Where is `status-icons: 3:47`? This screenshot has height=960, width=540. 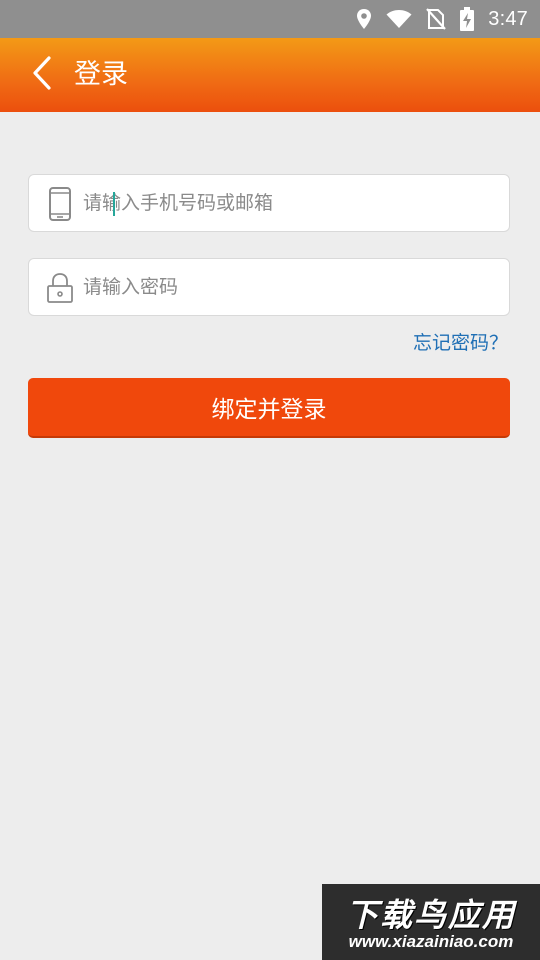 status-icons: 3:47 is located at coordinates (442, 19).